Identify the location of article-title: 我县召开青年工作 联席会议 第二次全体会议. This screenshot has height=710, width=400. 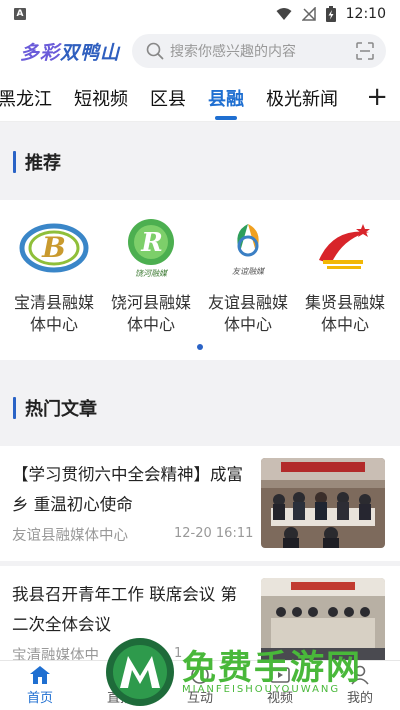
(124, 609).